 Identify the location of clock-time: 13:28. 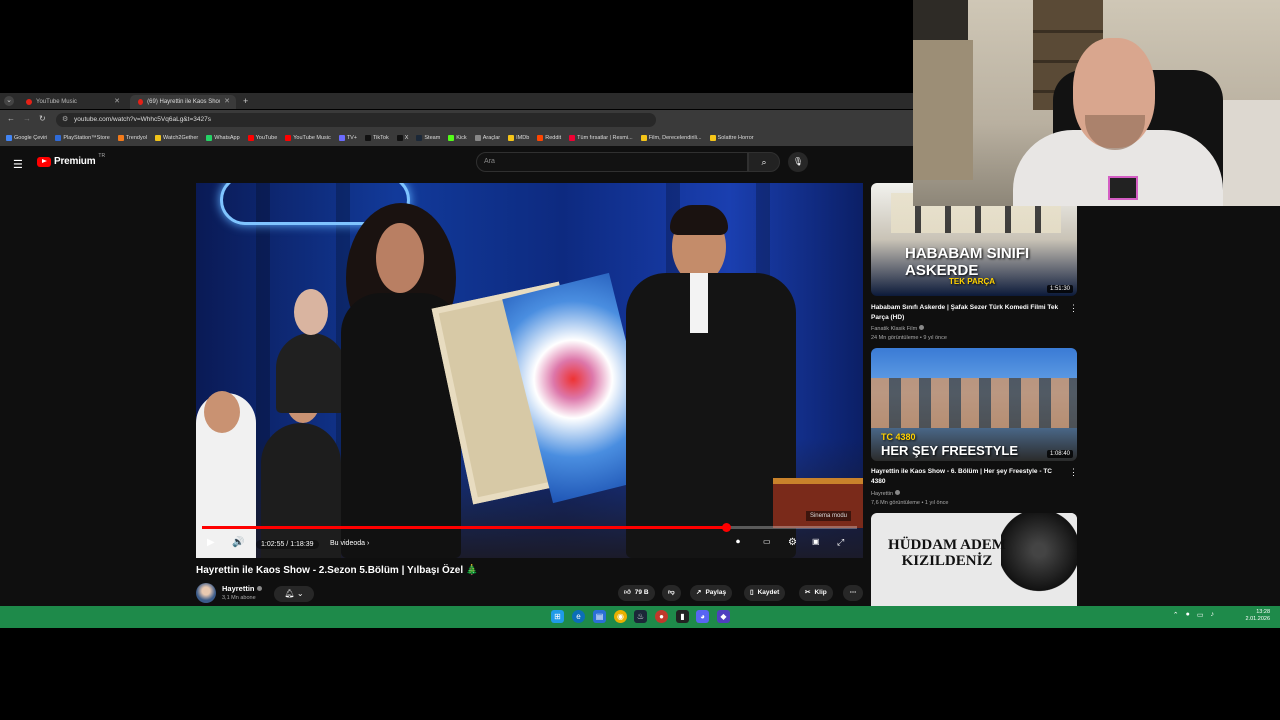
(1263, 612).